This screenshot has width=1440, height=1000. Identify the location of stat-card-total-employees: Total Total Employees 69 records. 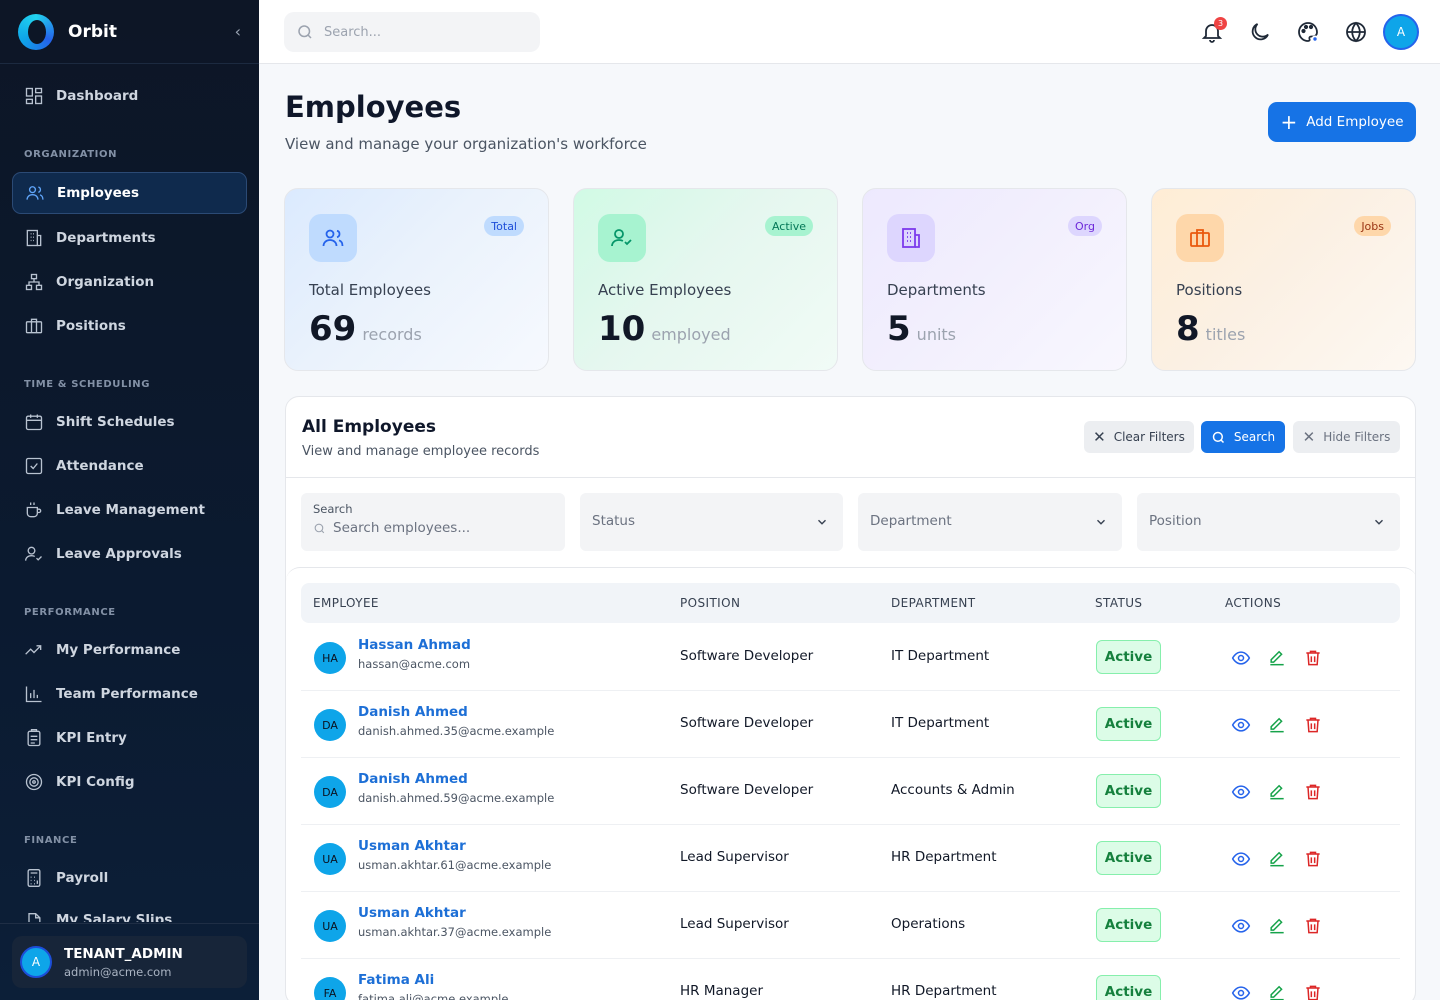
(416, 279).